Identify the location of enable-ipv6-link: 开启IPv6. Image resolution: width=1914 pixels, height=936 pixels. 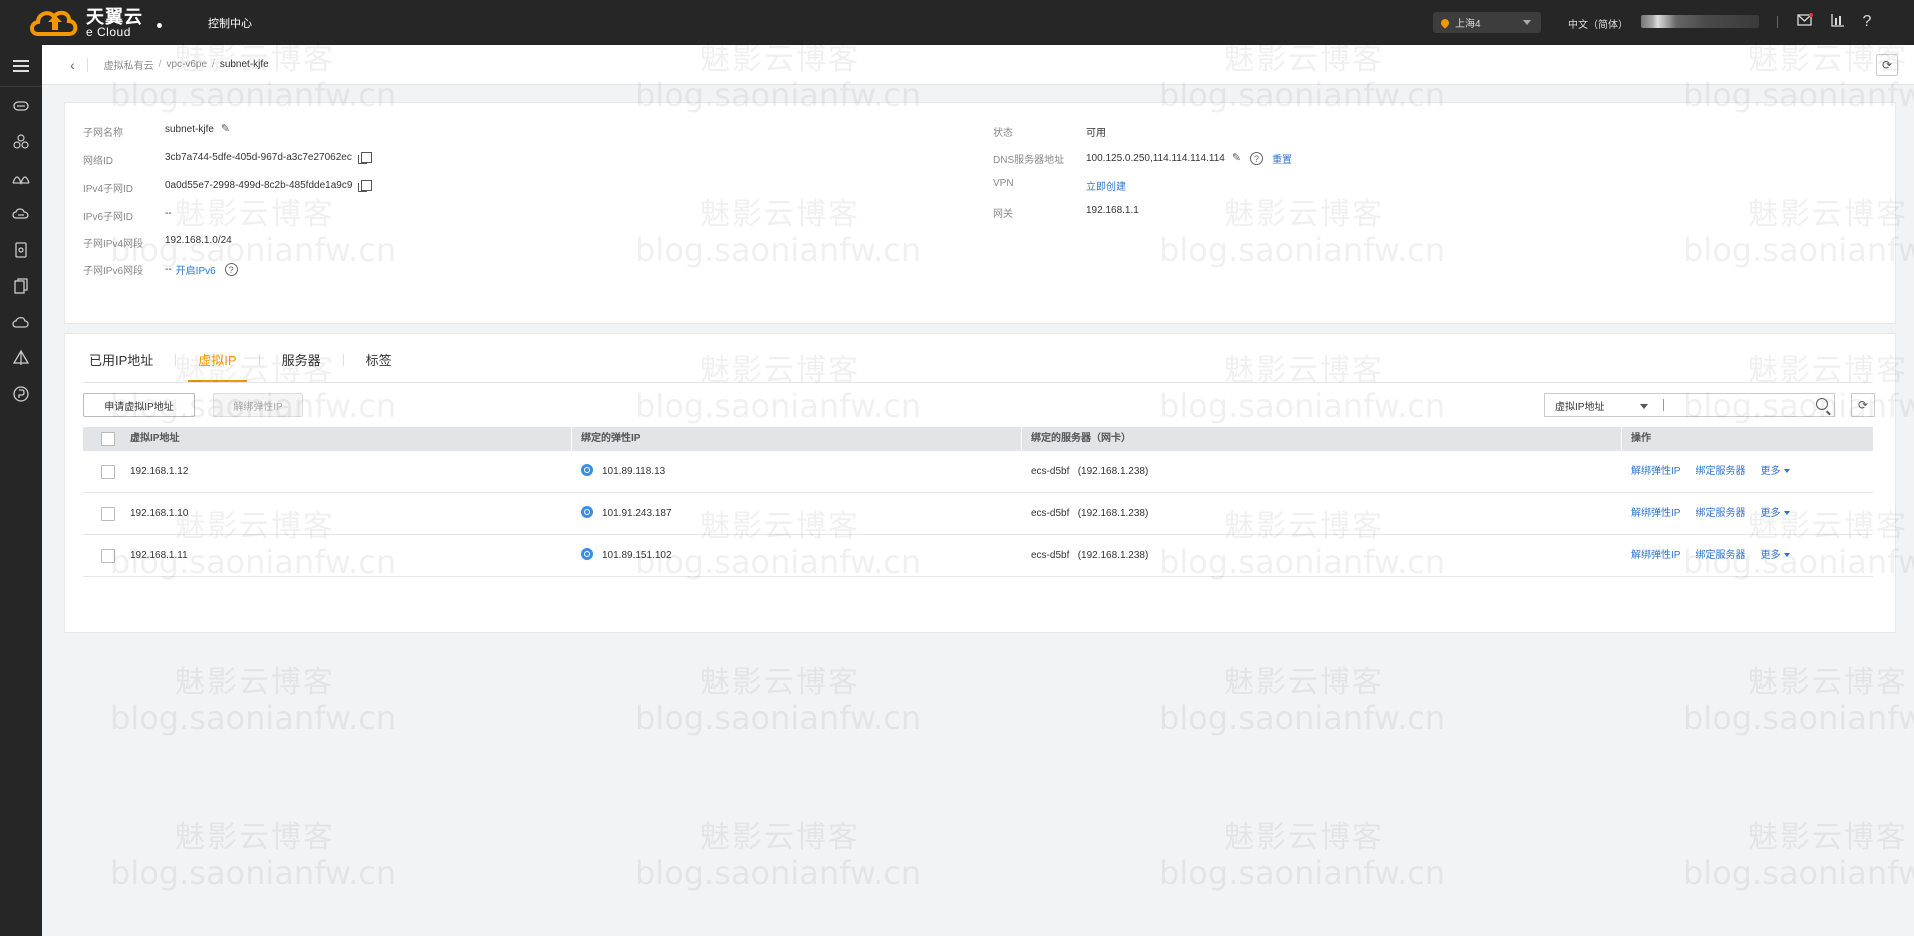
(196, 269).